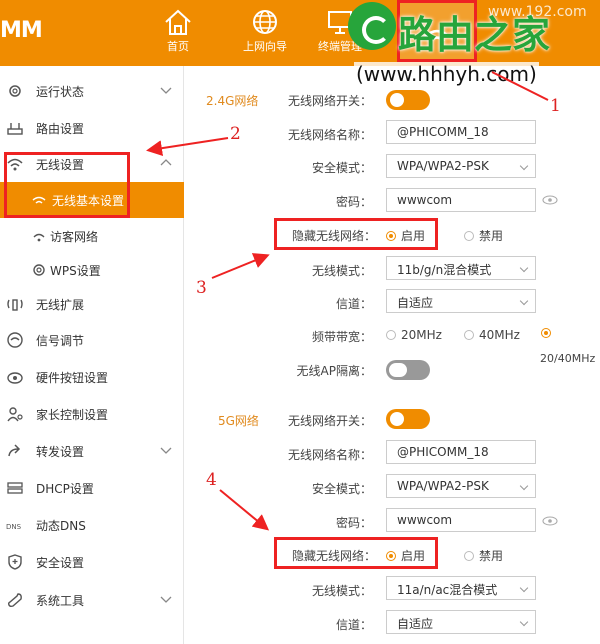 The image size is (600, 644). What do you see at coordinates (92, 91) in the screenshot?
I see `sidebar-item-status: 运行状态` at bounding box center [92, 91].